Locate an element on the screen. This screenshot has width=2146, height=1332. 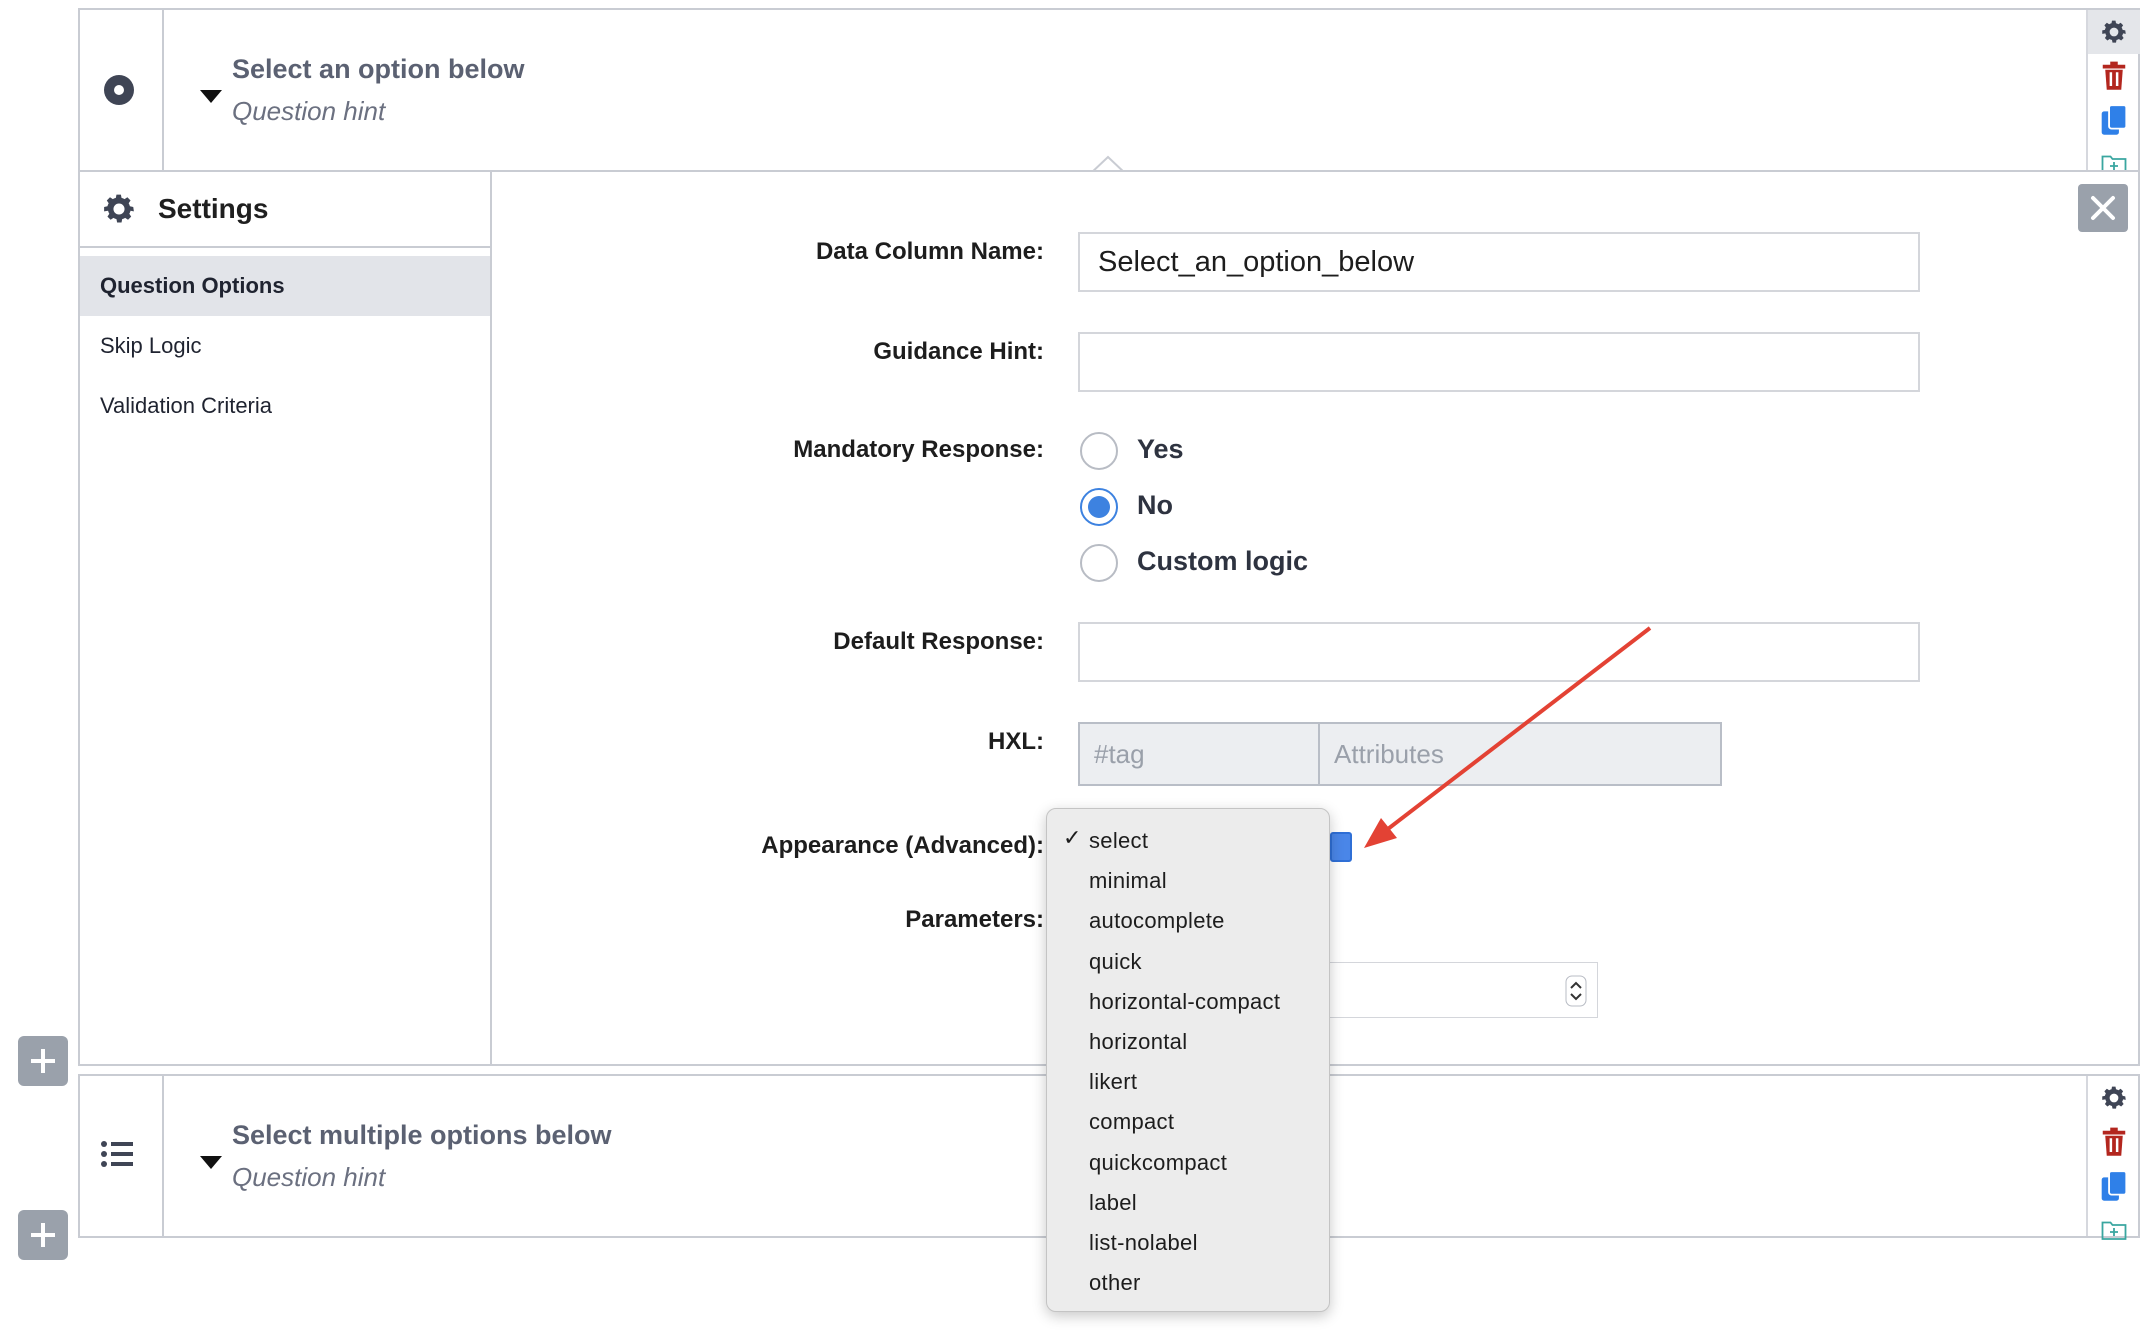
parameters-number-input is located at coordinates (1459, 990).